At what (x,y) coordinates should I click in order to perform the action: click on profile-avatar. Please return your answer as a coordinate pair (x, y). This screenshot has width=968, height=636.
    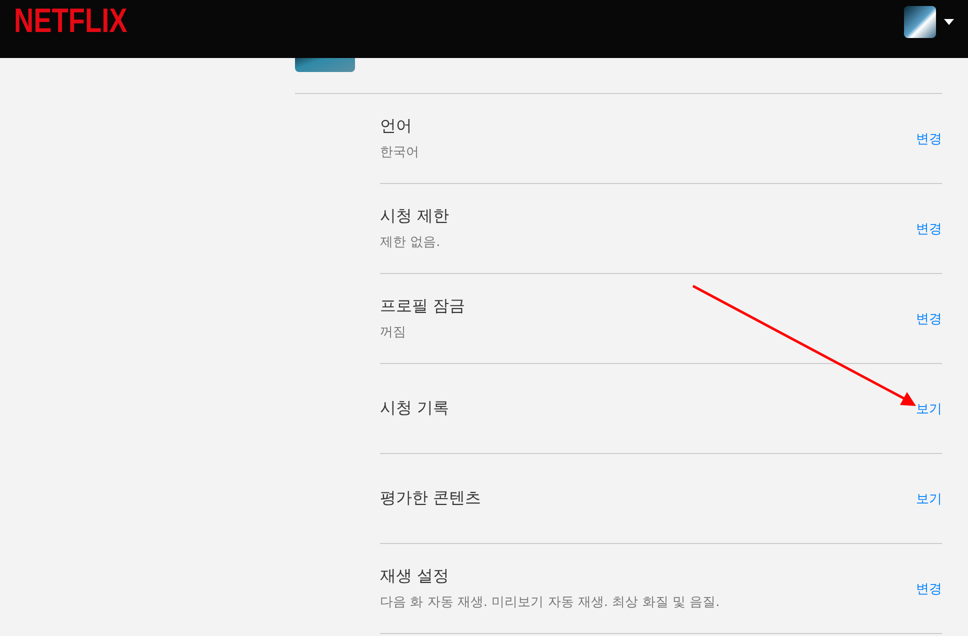
    Looking at the image, I should click on (920, 22).